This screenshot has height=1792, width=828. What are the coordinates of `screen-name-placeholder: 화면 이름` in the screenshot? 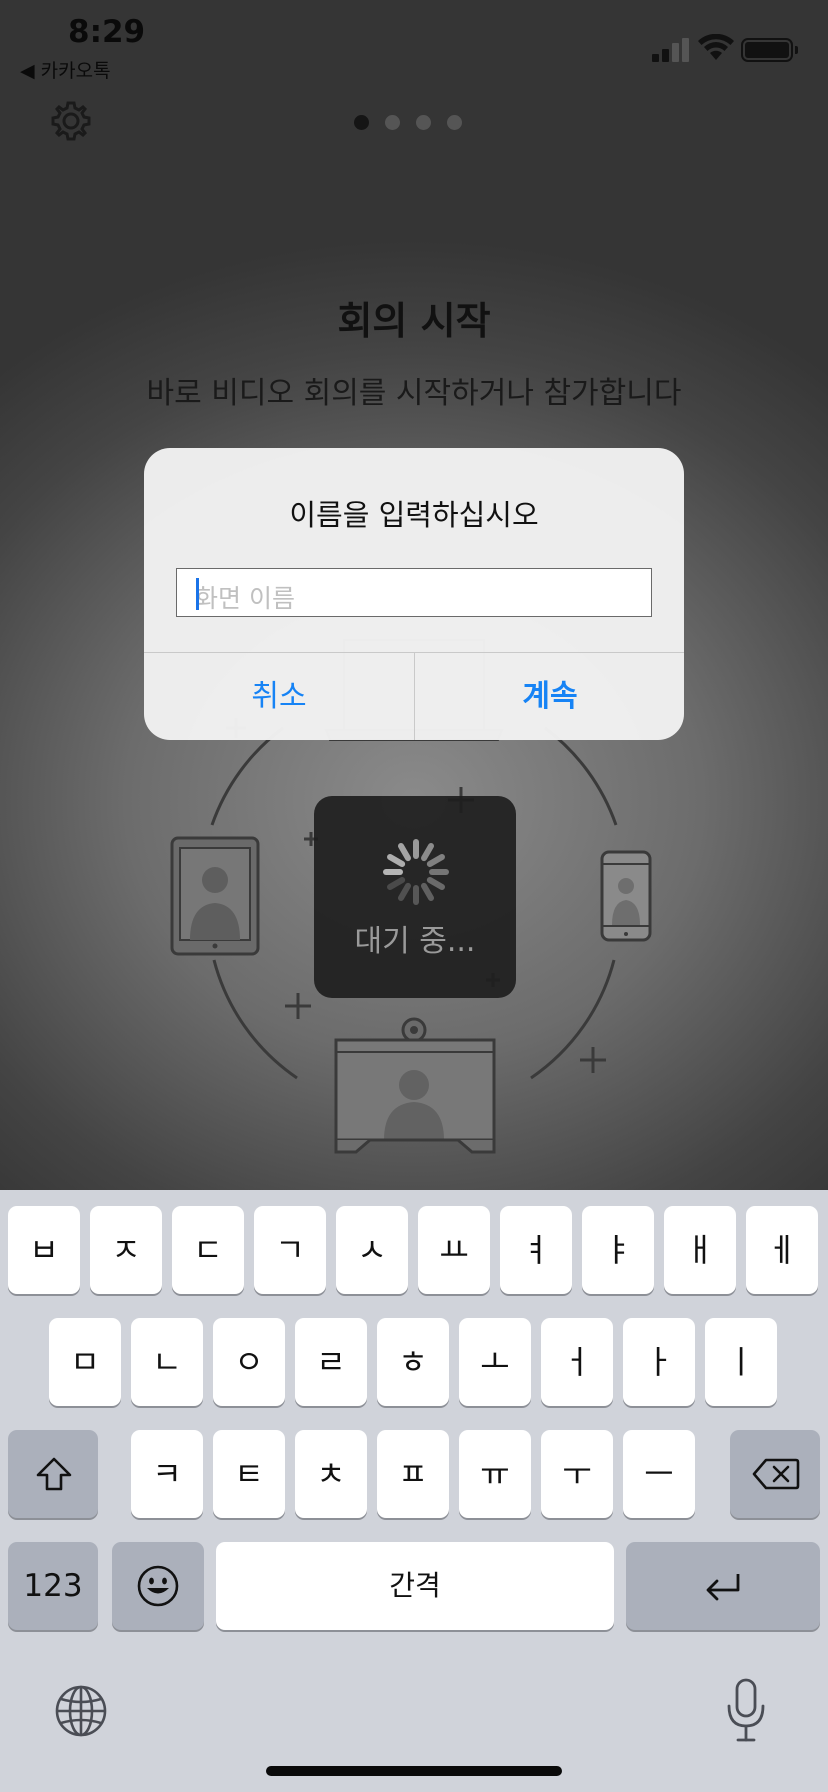 It's located at (245, 598).